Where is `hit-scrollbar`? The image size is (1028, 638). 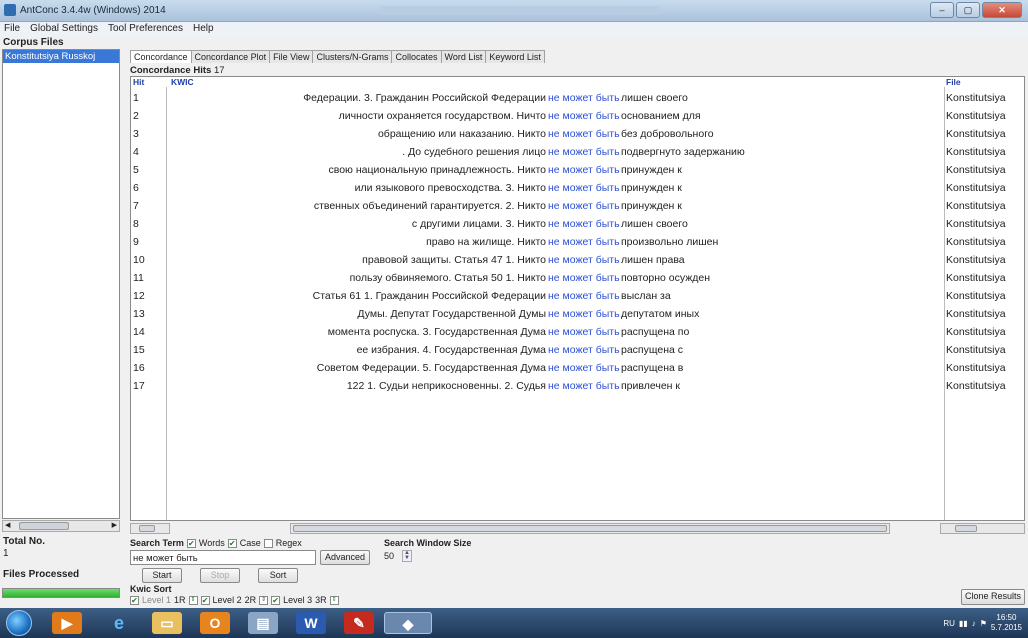 hit-scrollbar is located at coordinates (150, 528).